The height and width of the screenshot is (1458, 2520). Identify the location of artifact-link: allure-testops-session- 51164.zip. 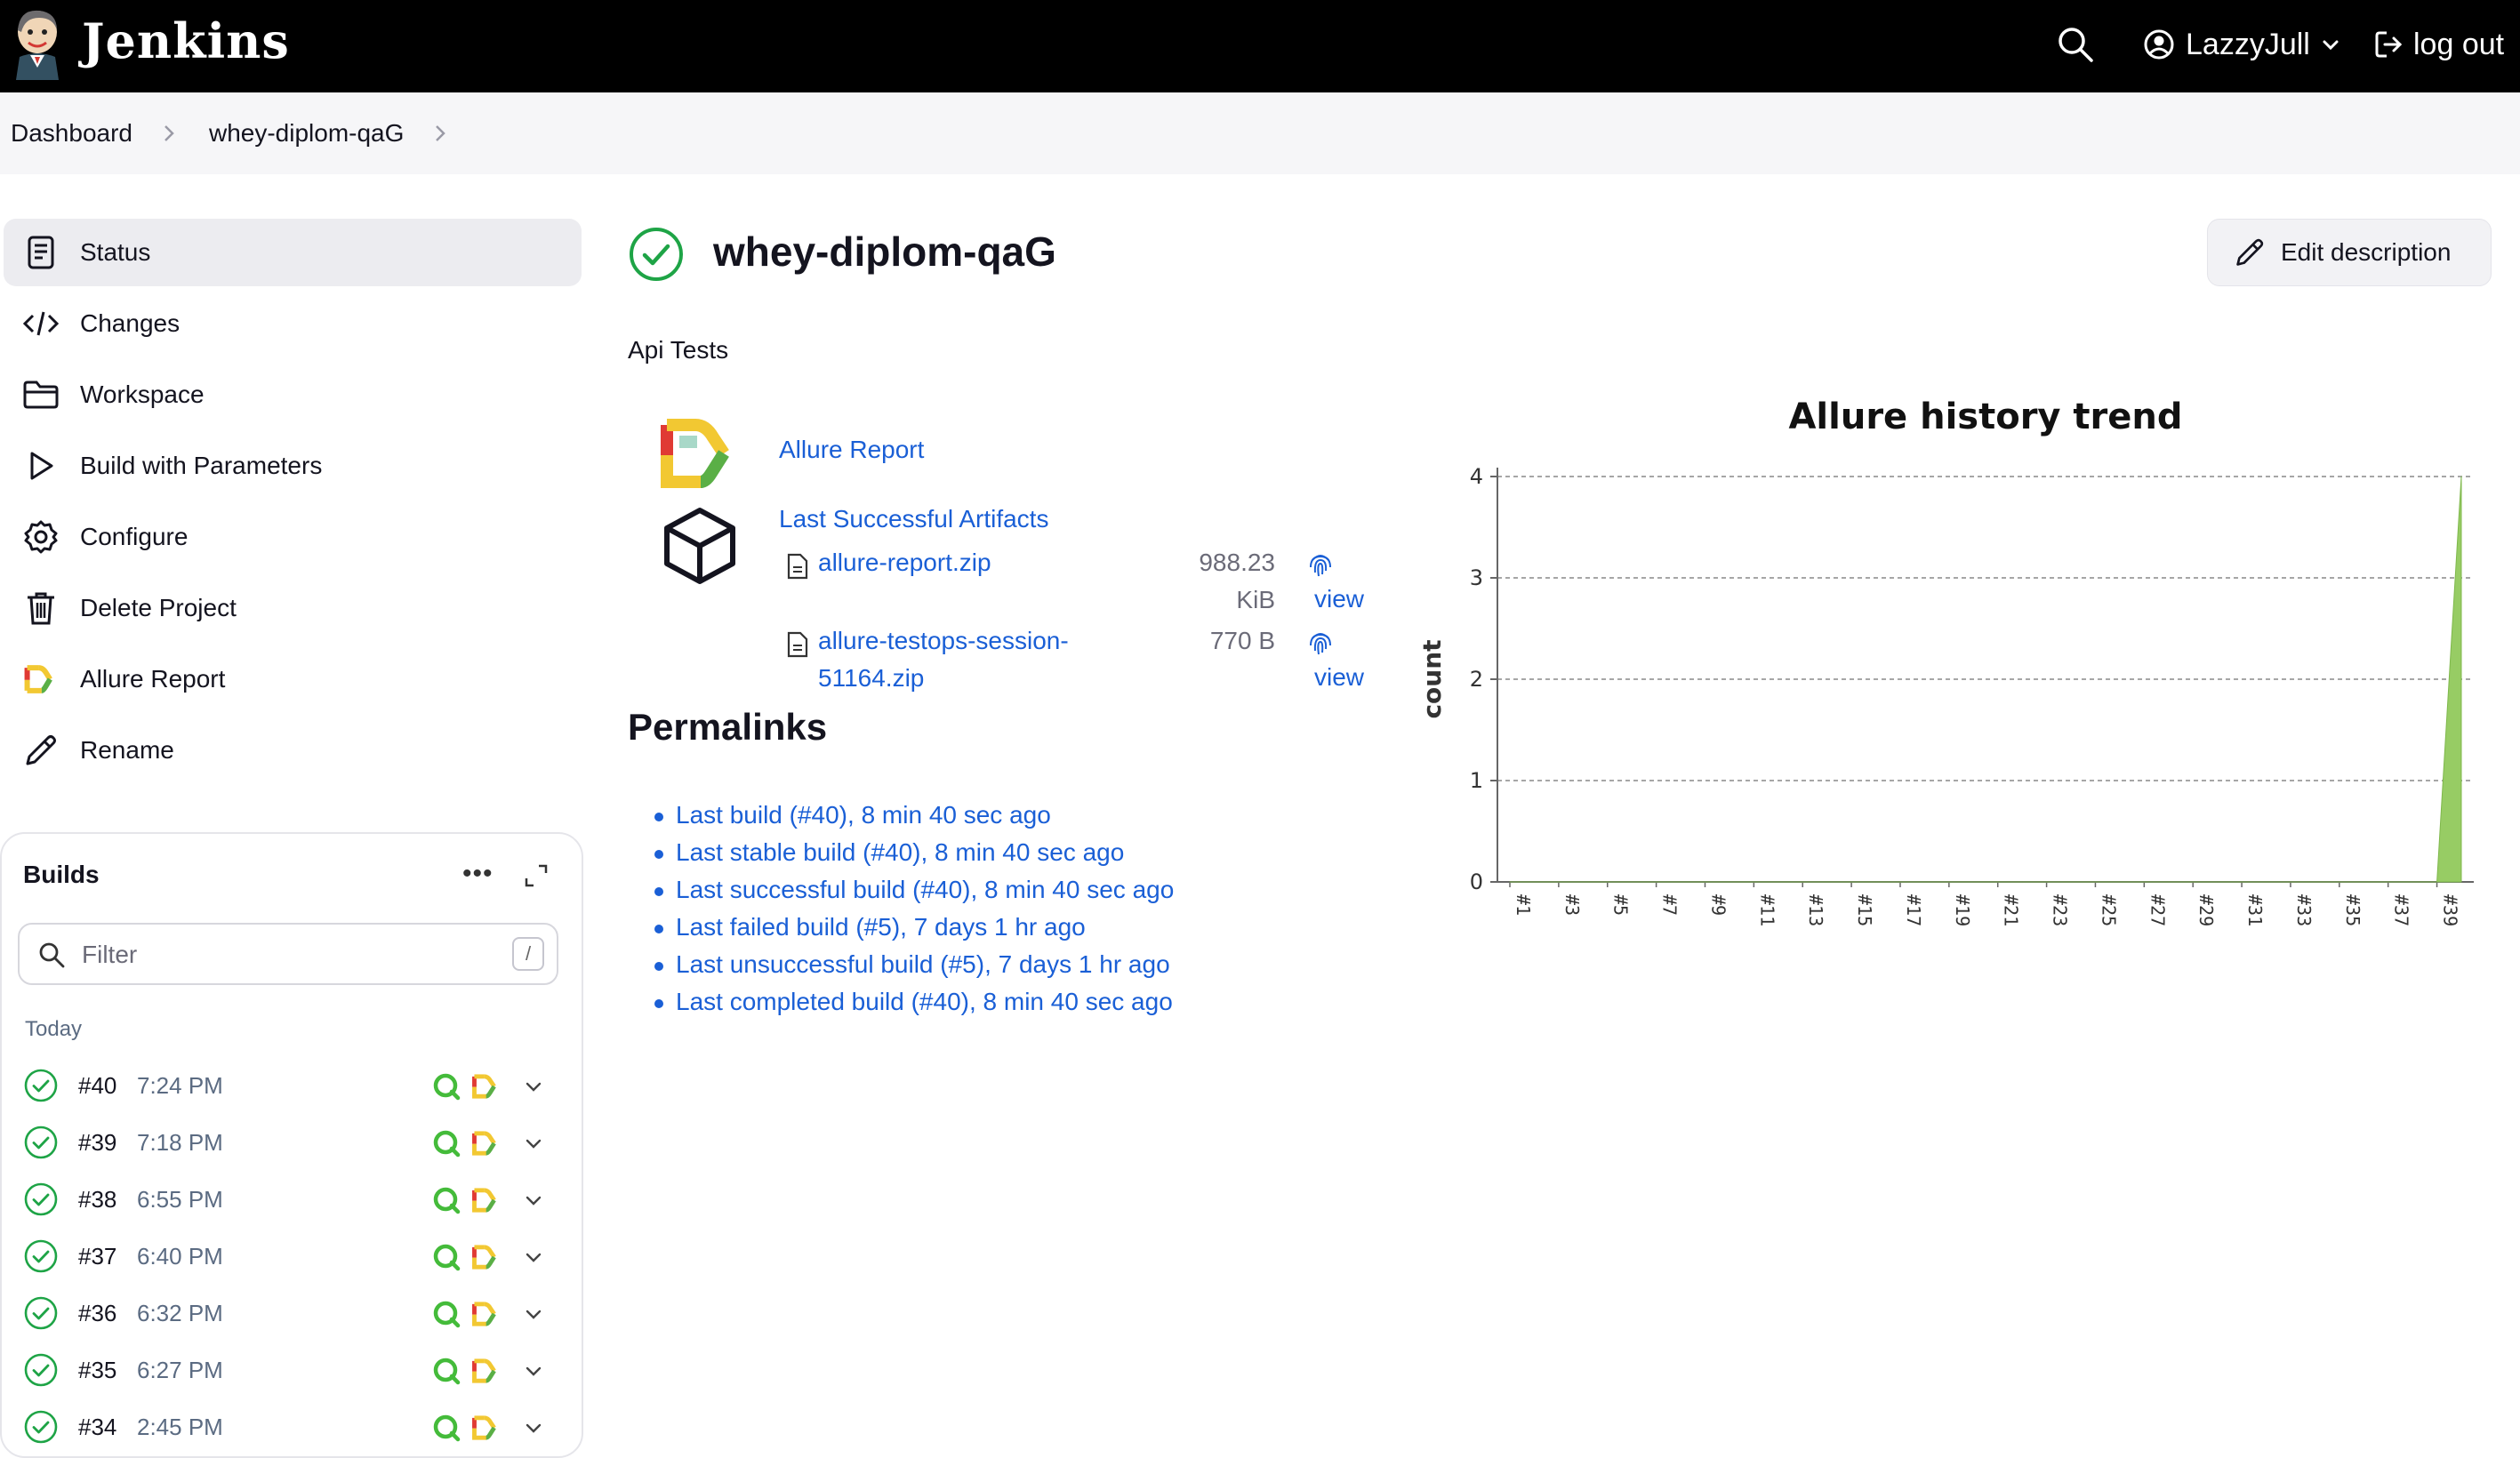
(978, 660).